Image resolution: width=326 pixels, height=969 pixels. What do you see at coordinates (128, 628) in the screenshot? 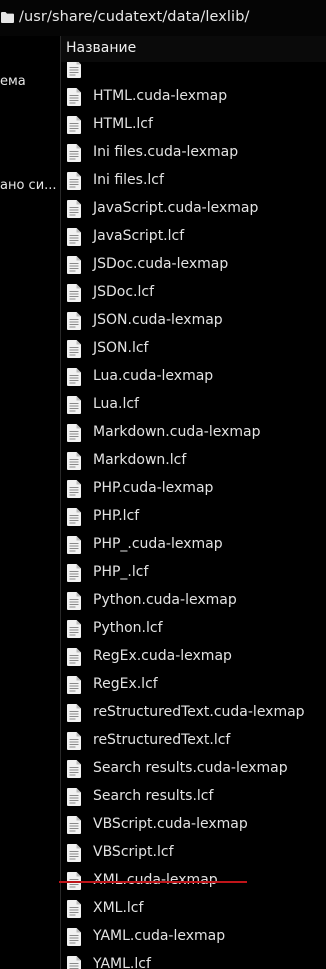
I see `file-name: Python.lcf` at bounding box center [128, 628].